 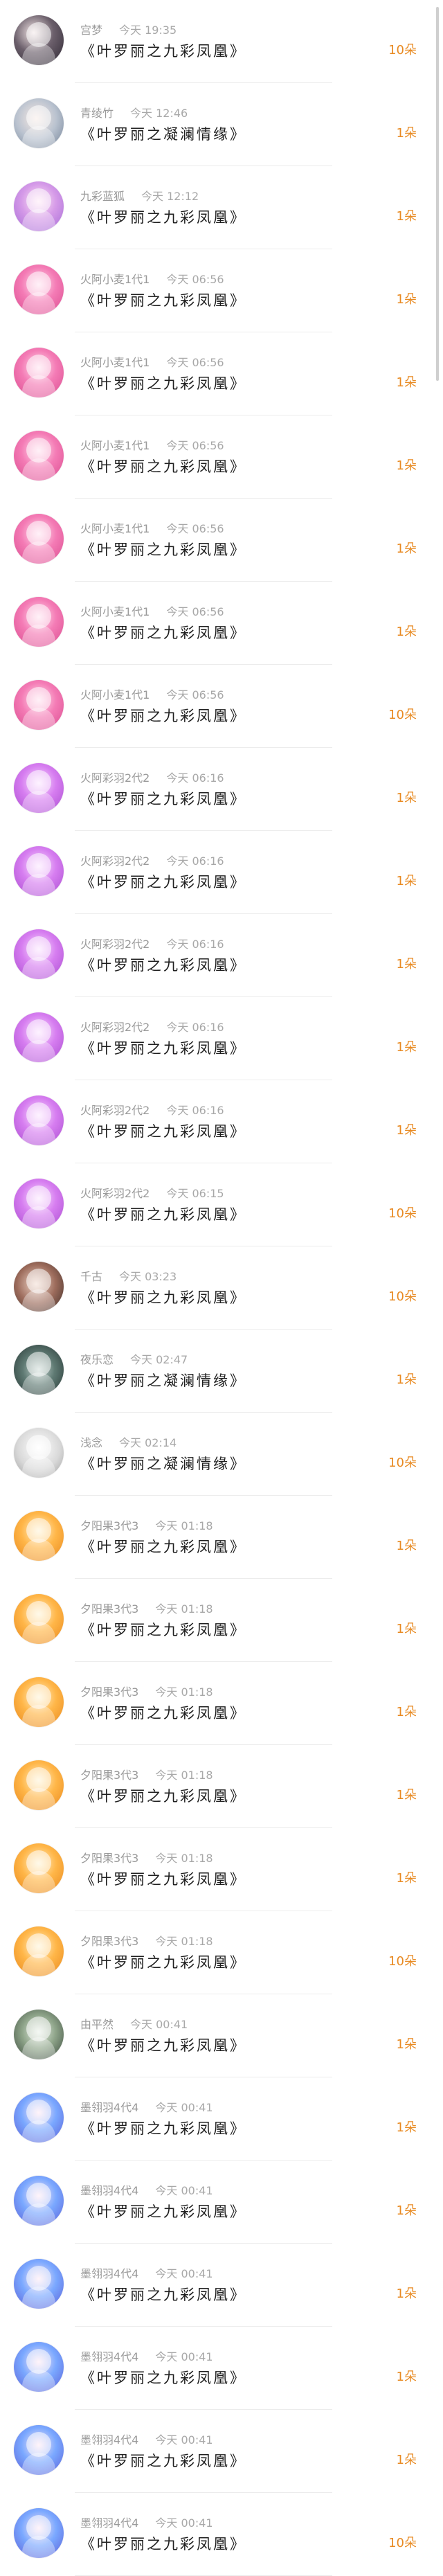 I want to click on list-item: 九彩蓝狐 今天 12:12 《叶罗丽之九彩凤凰》 1朵, so click(x=221, y=207).